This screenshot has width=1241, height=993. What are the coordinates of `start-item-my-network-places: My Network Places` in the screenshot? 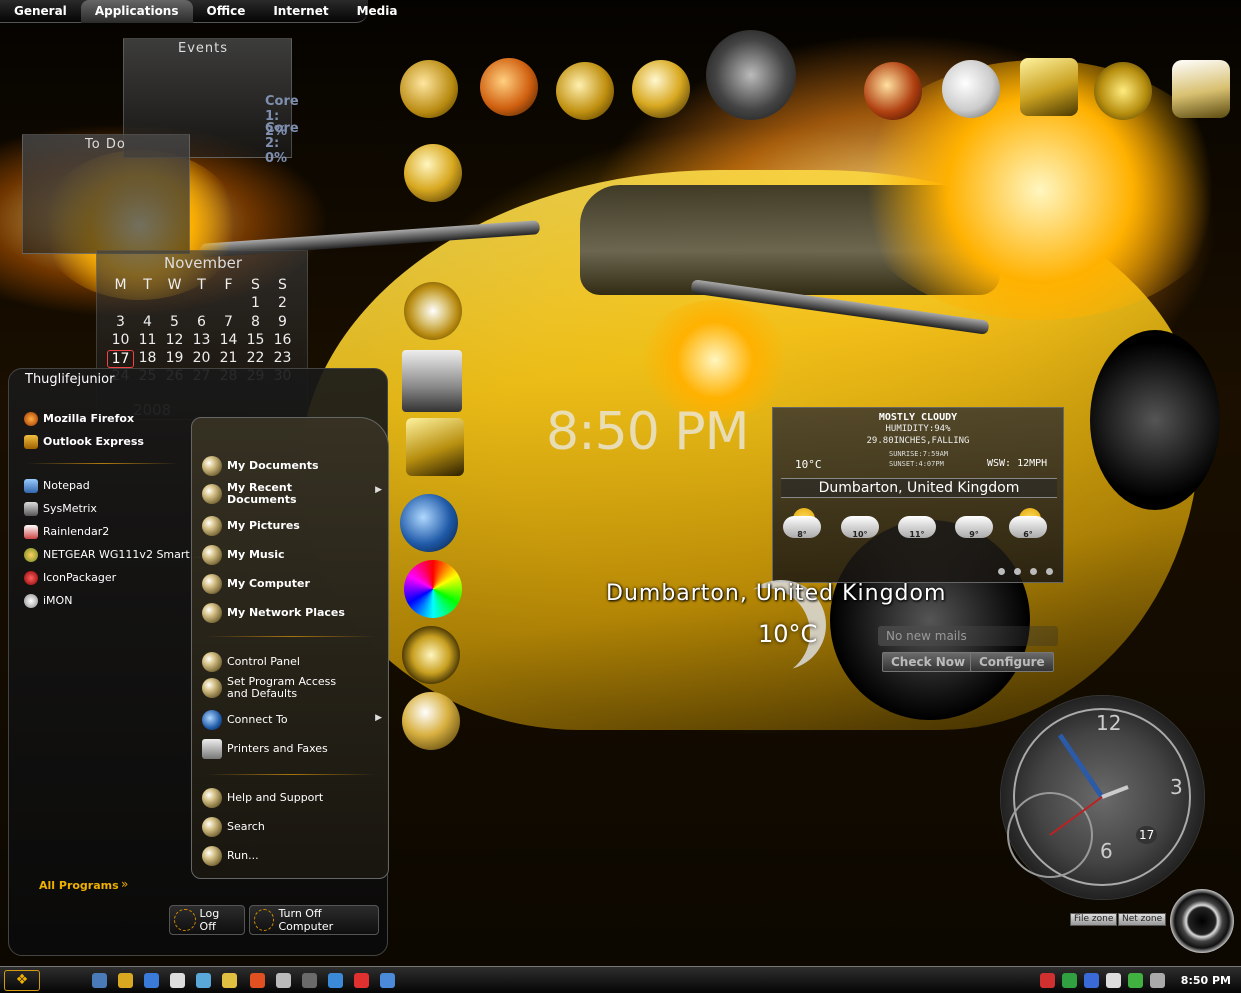 It's located at (292, 613).